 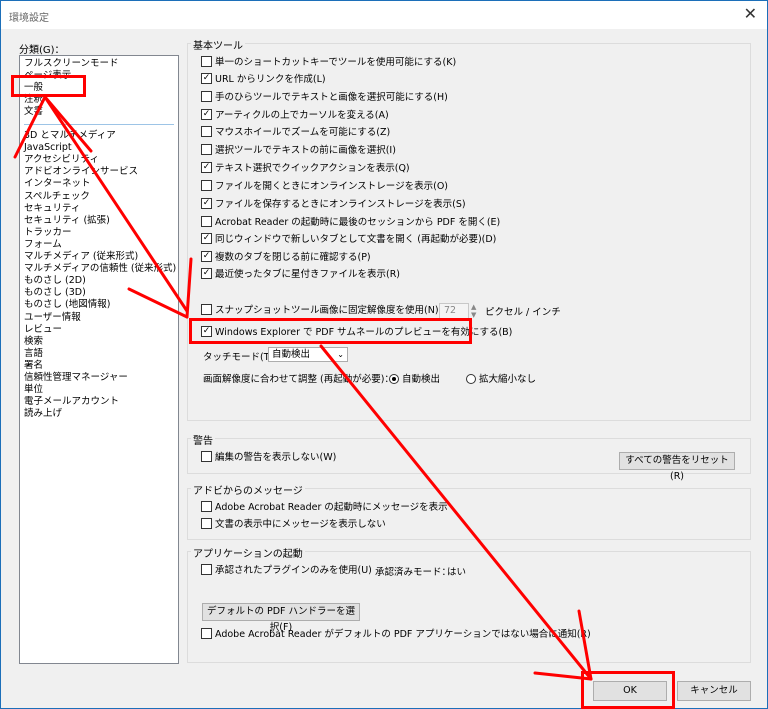 I want to click on basic-tool-option: 選択ツールでテキストの前に画像を選択(I), so click(x=298, y=151).